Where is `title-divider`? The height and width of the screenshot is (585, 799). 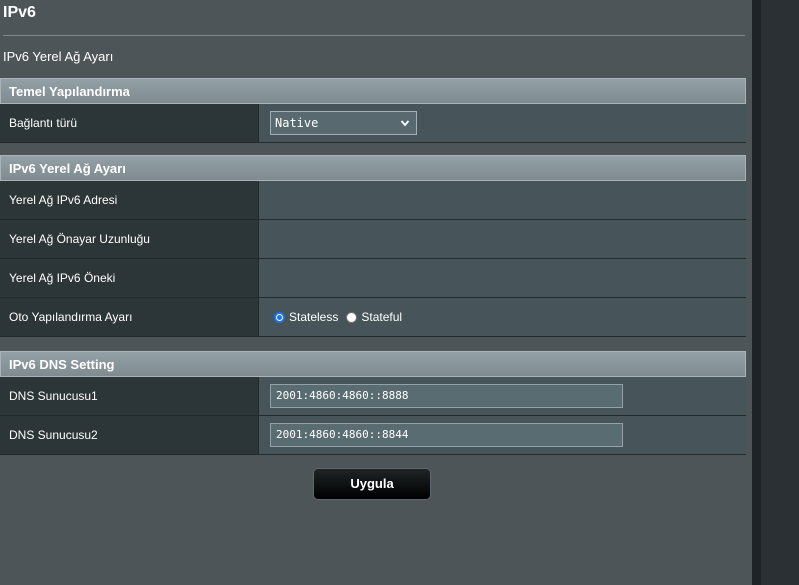
title-divider is located at coordinates (374, 35).